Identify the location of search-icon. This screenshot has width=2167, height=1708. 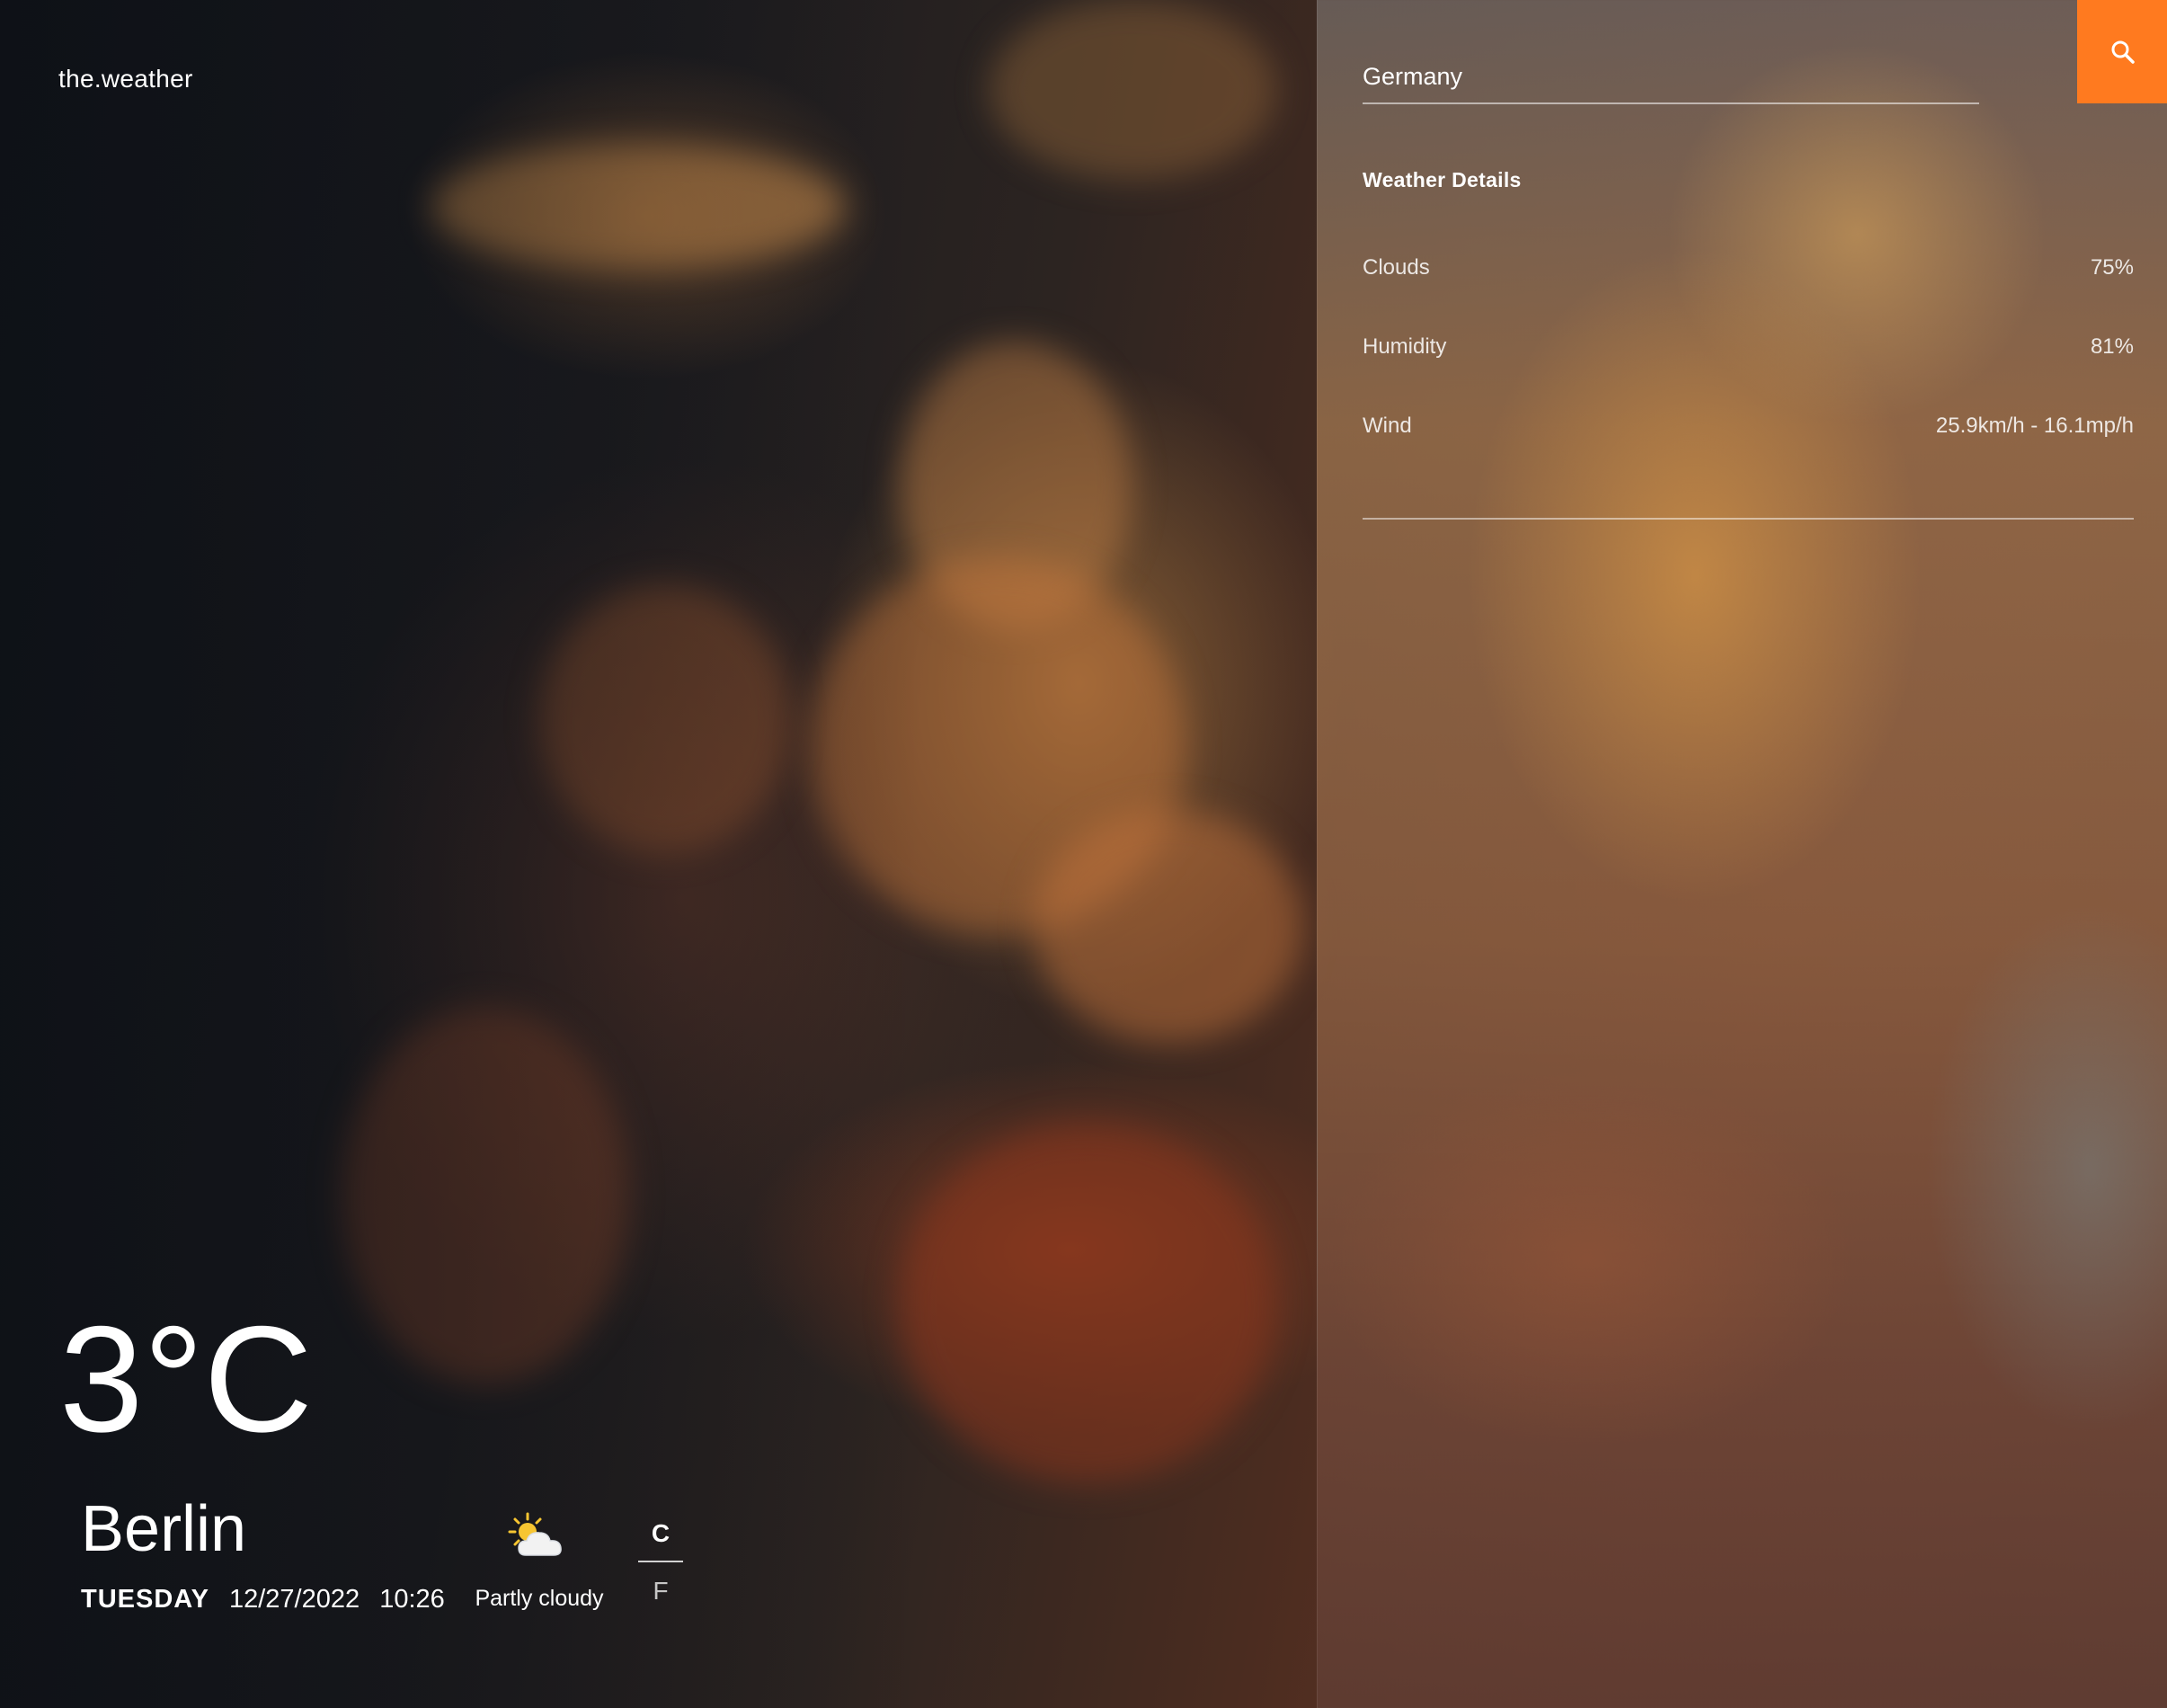
(2123, 52).